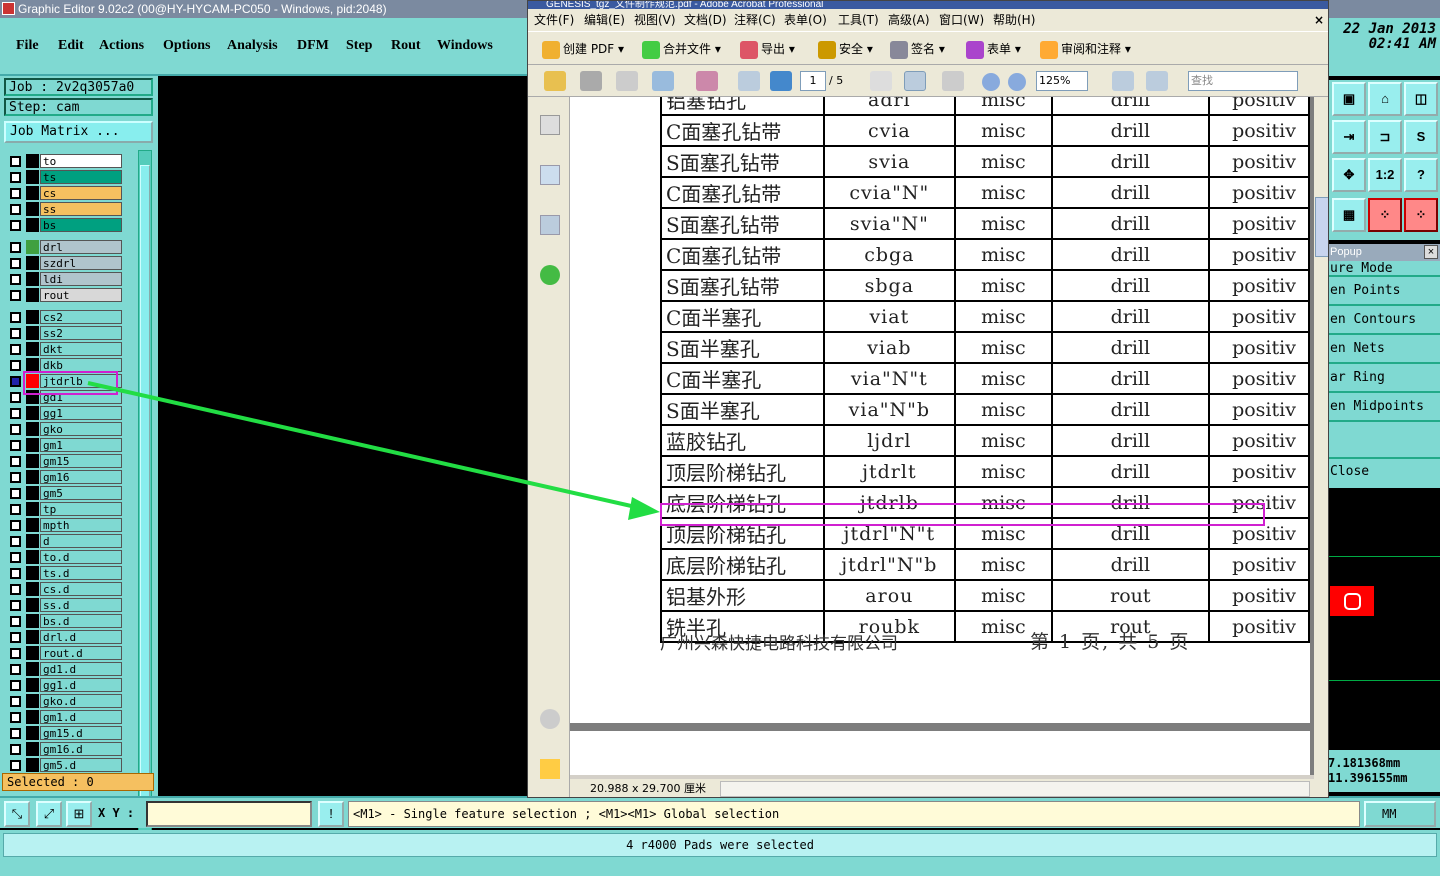  Describe the element at coordinates (65, 365) in the screenshot. I see `layer-row: dkb` at that location.